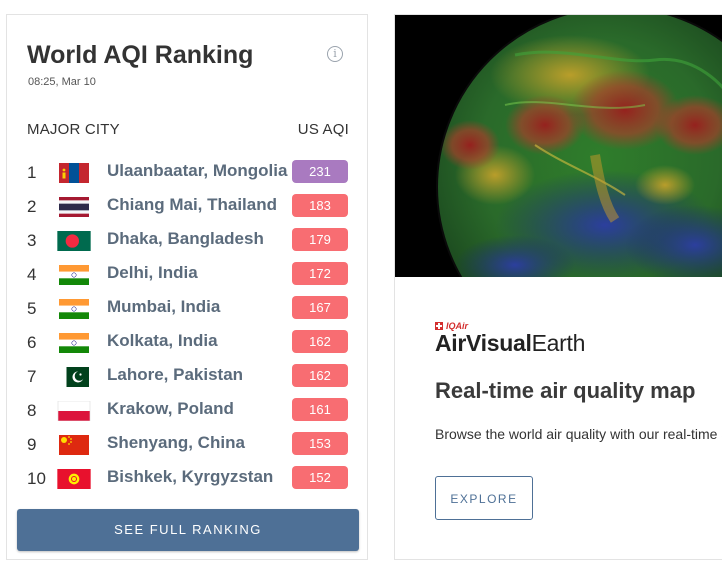  I want to click on kyrgyzstan-flag-icon, so click(74, 479).